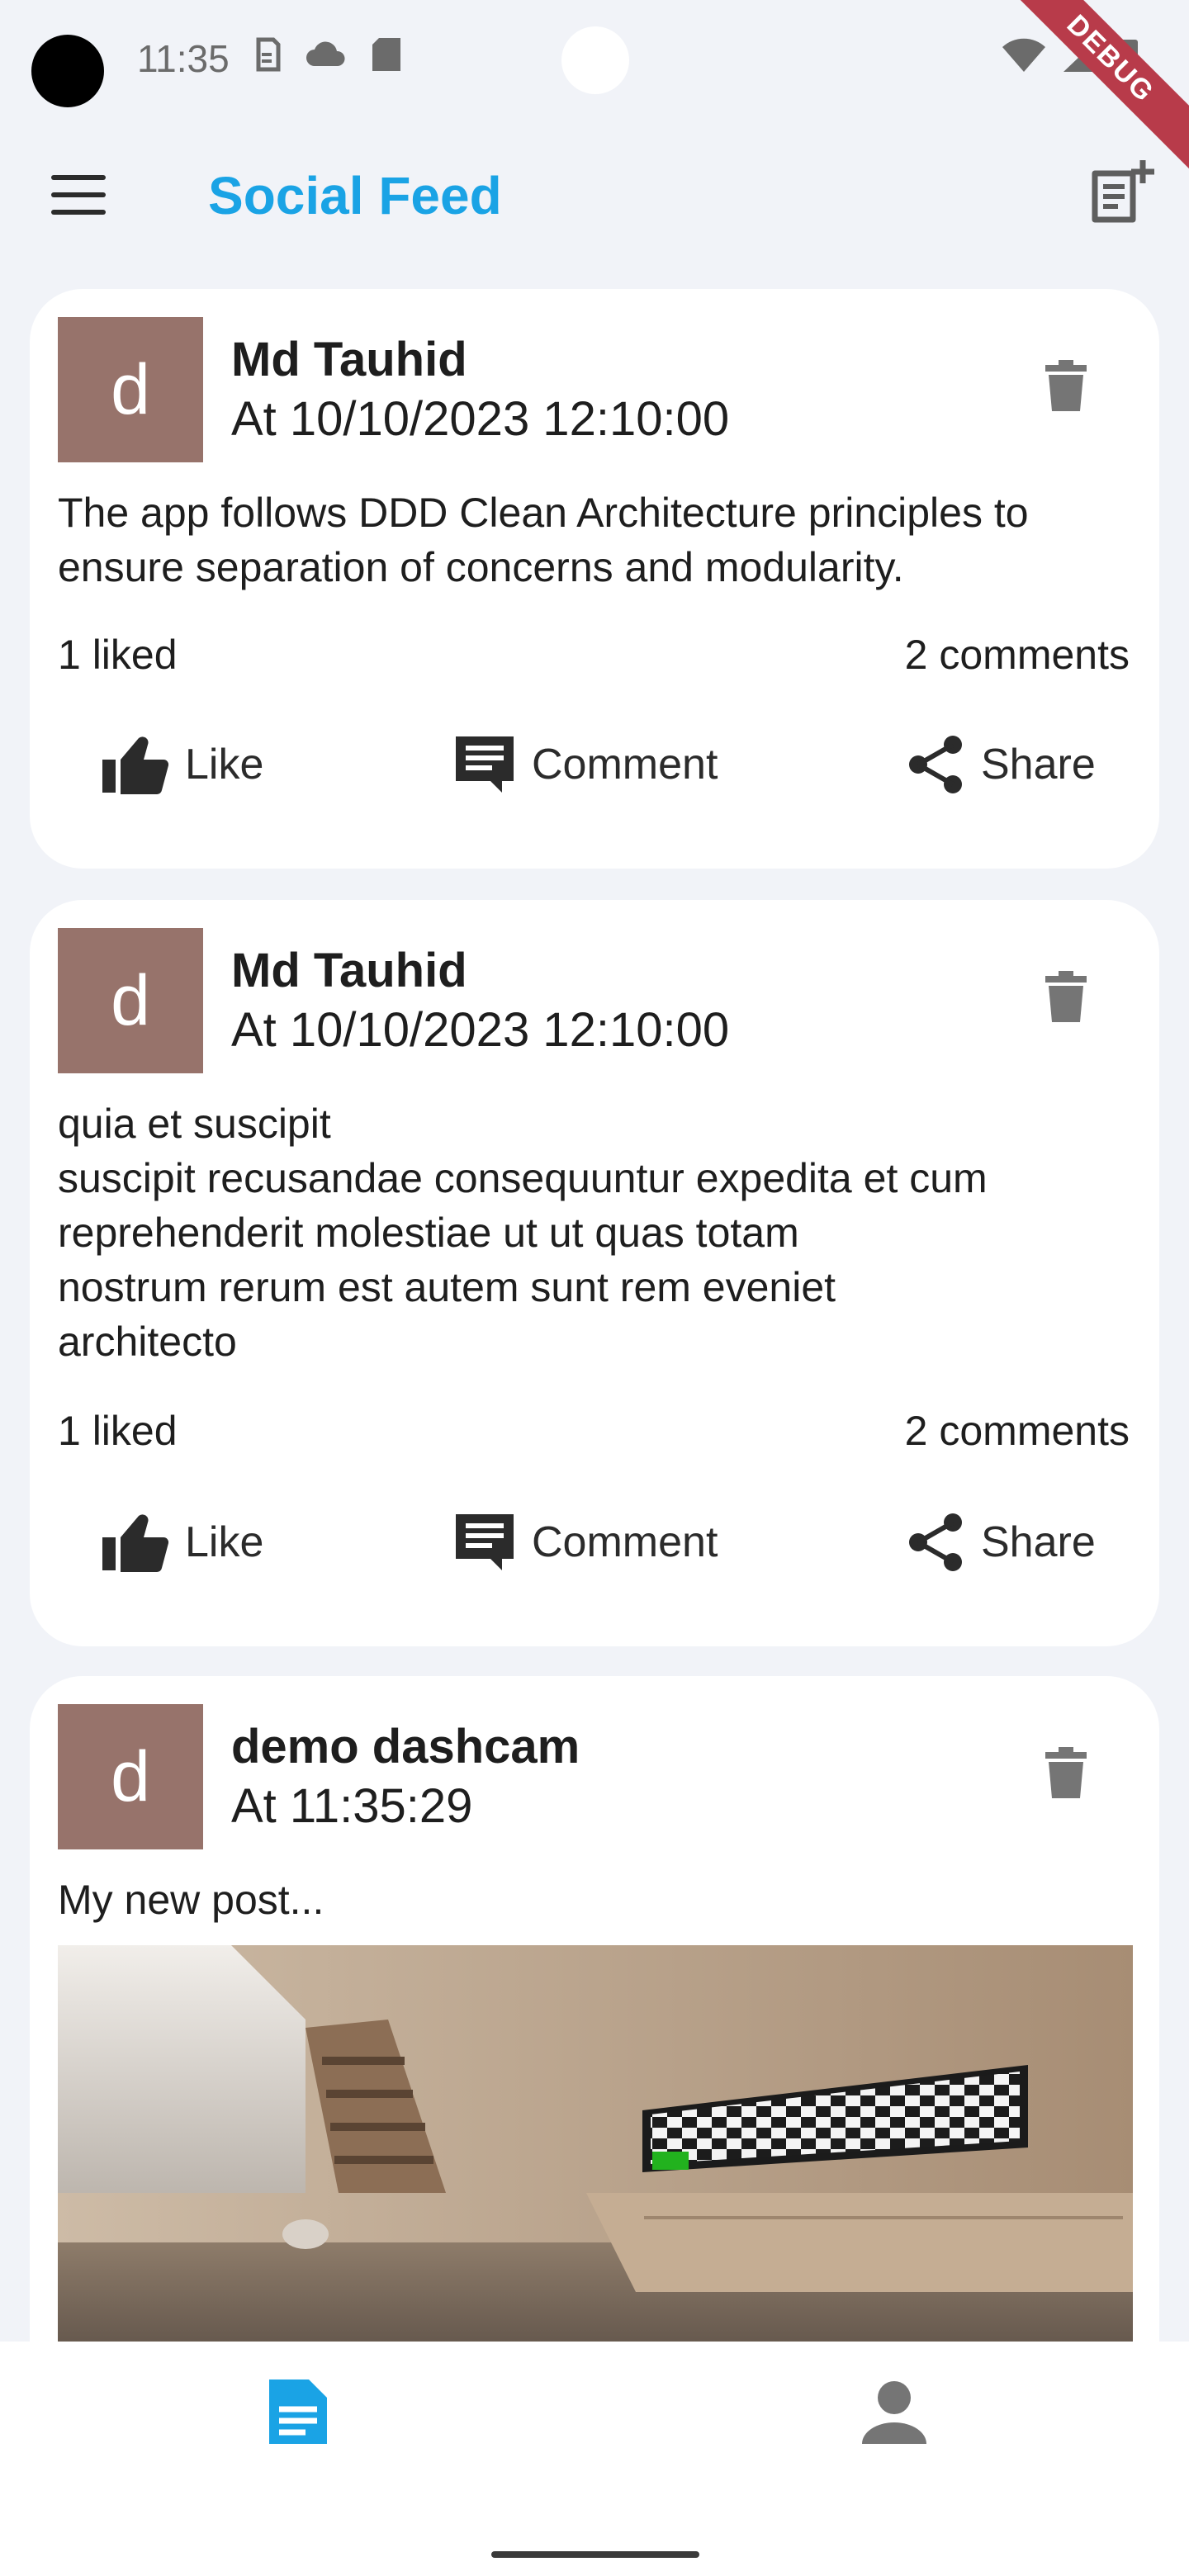  I want to click on status-time: 11:35, so click(183, 58).